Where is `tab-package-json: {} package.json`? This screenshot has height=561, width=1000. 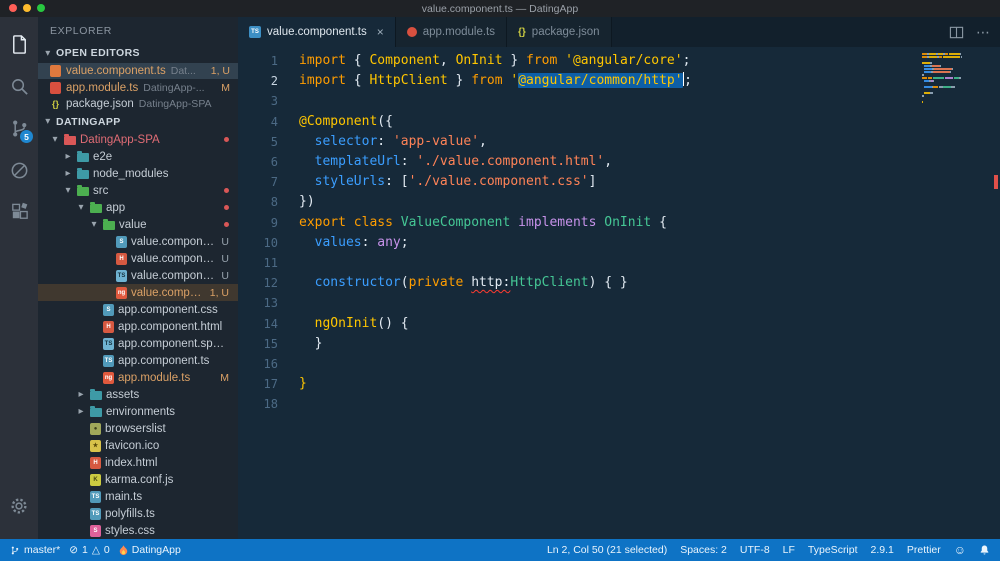
tab-package-json: {} package.json is located at coordinates (559, 32).